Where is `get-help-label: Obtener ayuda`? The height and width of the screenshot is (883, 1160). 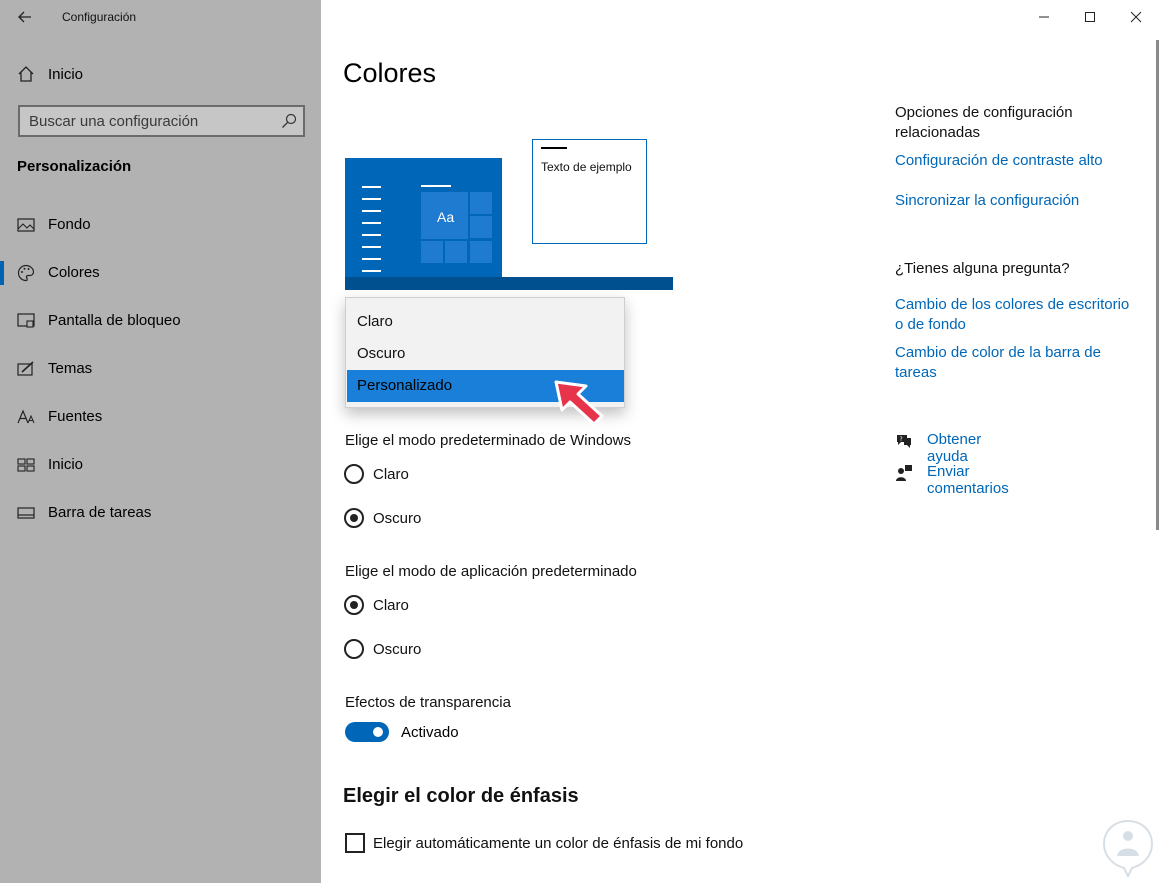
get-help-label: Obtener ayuda is located at coordinates (954, 448).